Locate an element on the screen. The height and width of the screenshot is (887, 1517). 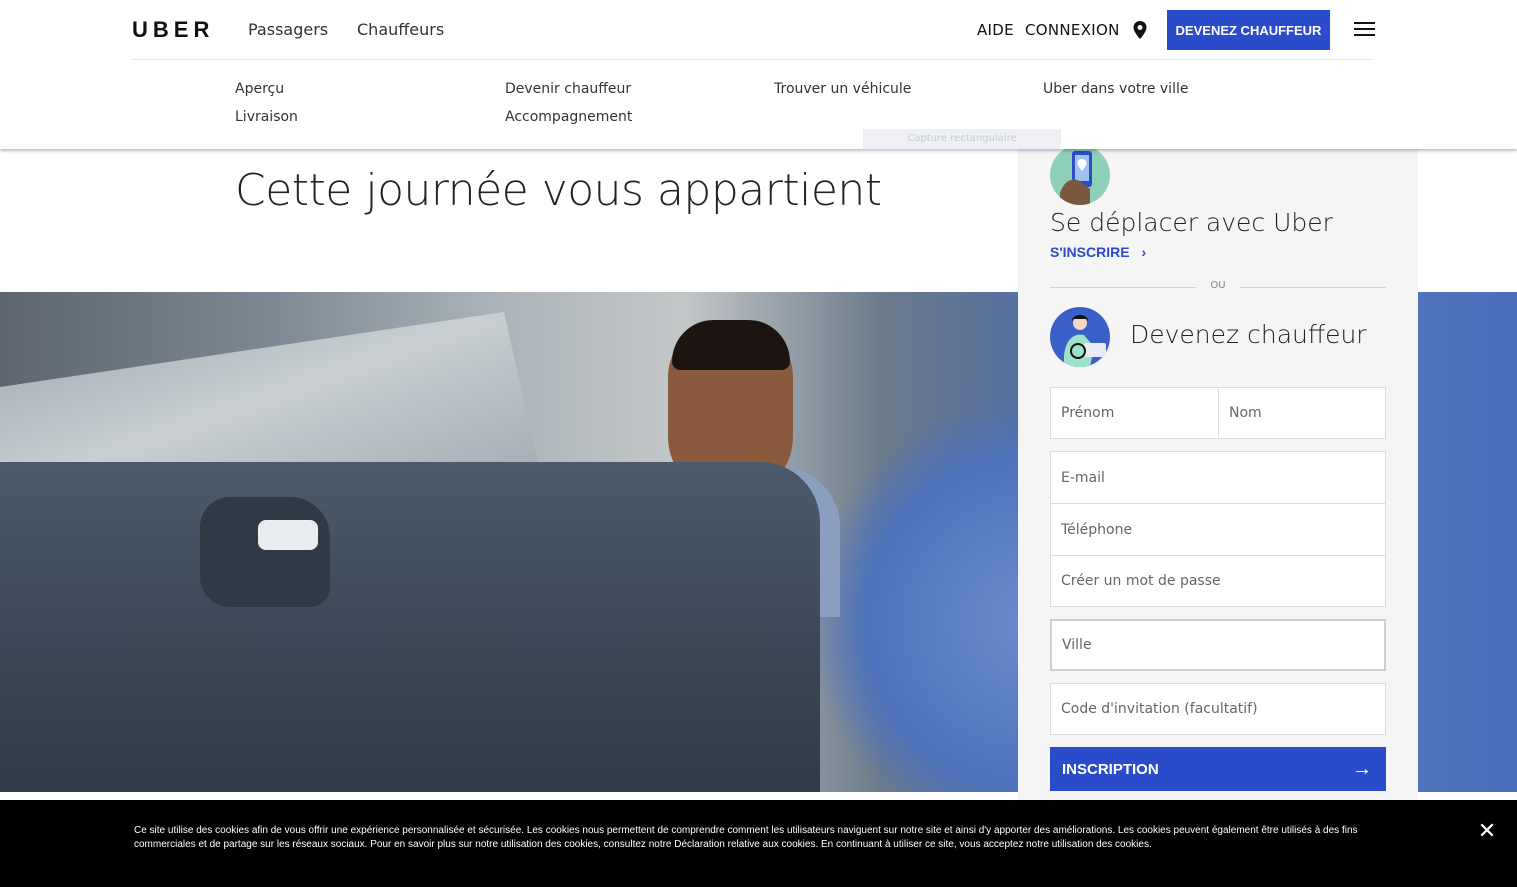
nav-chauffeurs: Chauffeurs is located at coordinates (400, 29).